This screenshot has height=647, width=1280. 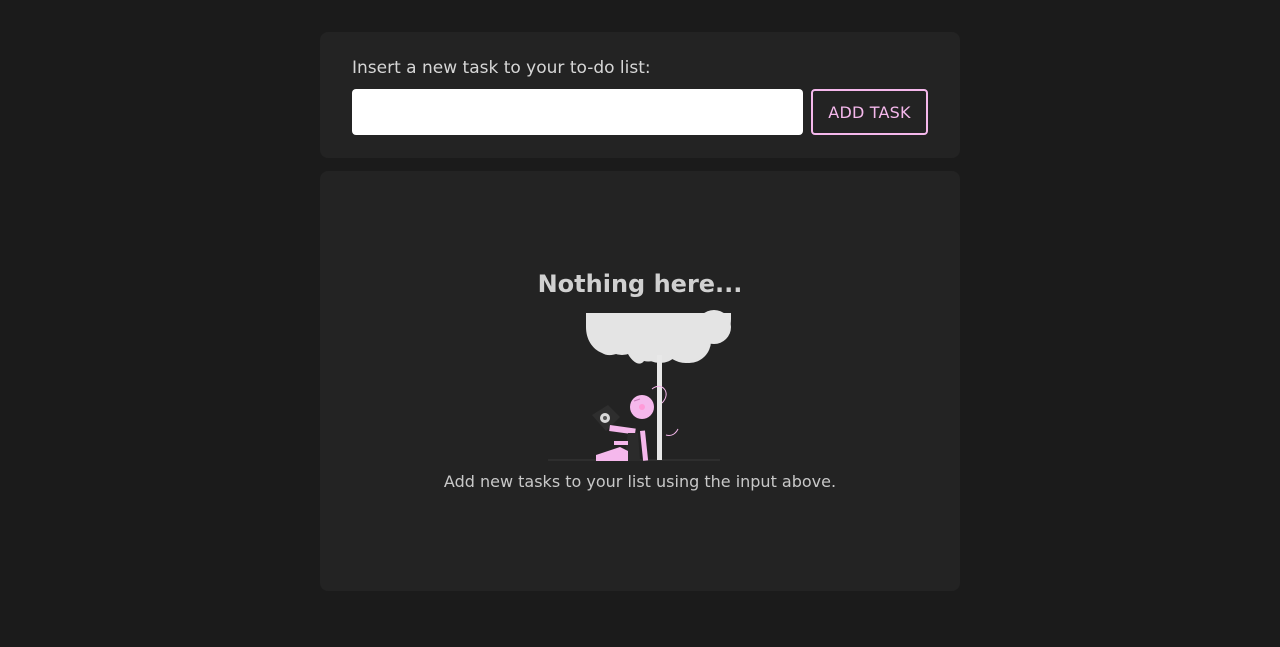 I want to click on new-task-prompt: Insert a new task to your to-do list:, so click(x=501, y=68).